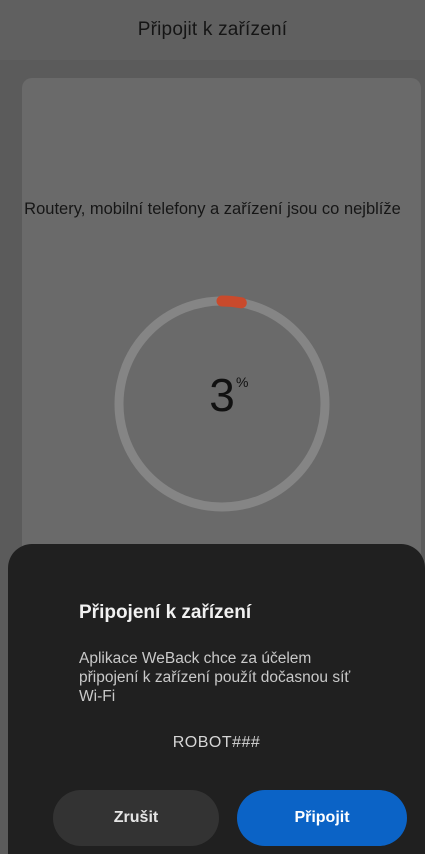  I want to click on network-name: ROBOT###, so click(216, 742).